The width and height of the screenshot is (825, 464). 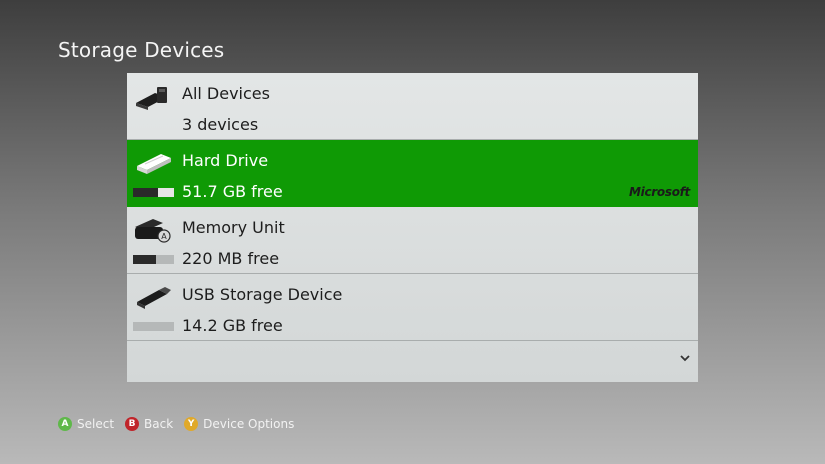 What do you see at coordinates (233, 227) in the screenshot?
I see `device-name: Memory Unit` at bounding box center [233, 227].